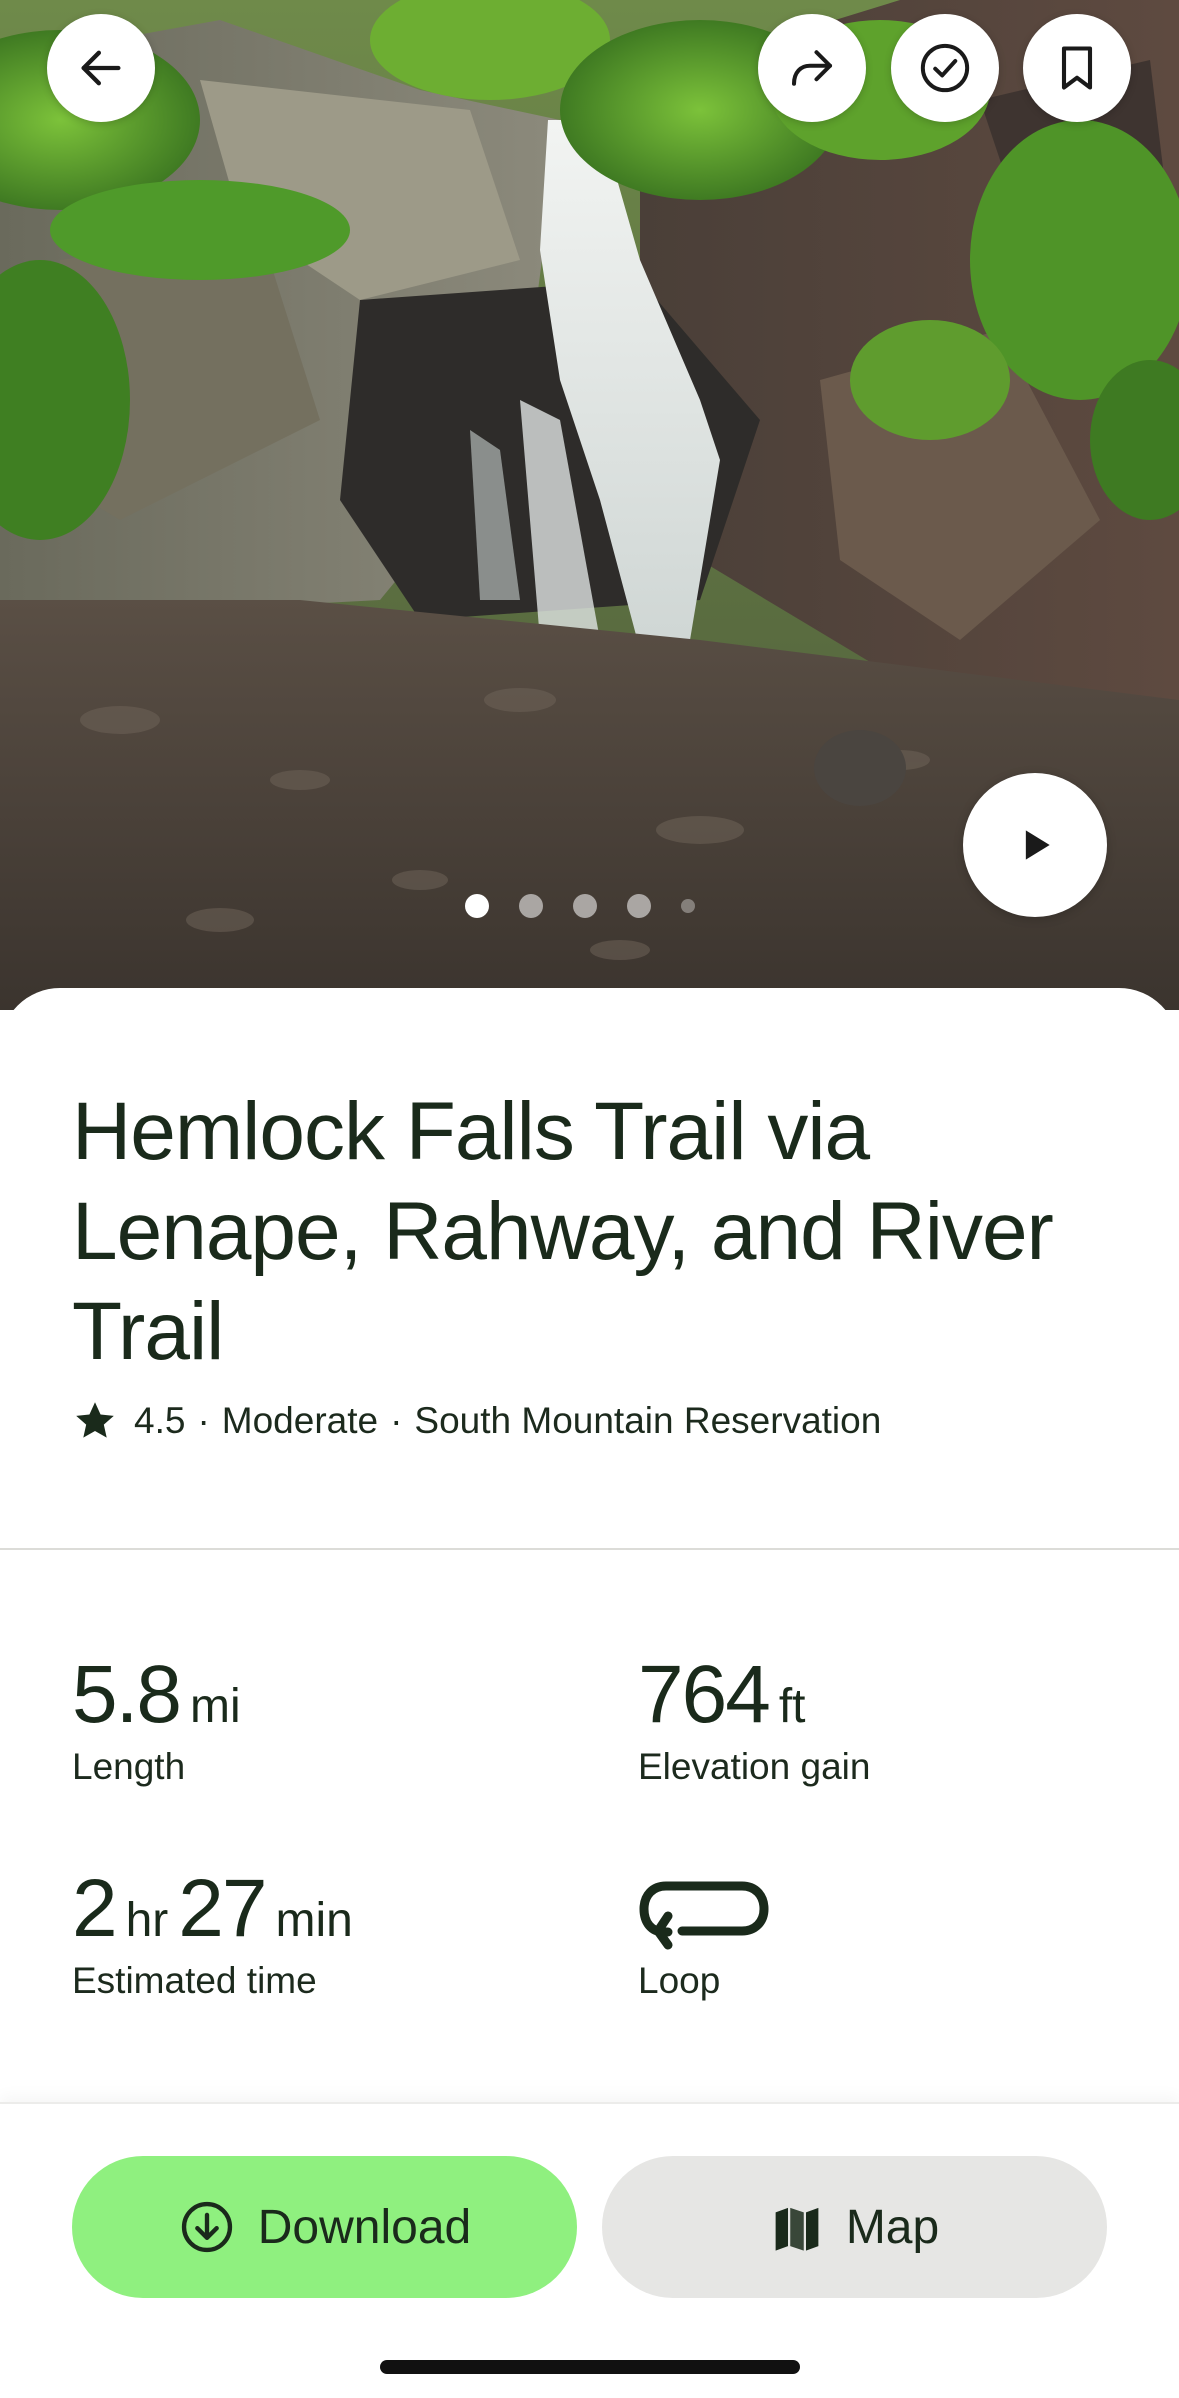  I want to click on park-link: South Mountain Reservation, so click(647, 1421).